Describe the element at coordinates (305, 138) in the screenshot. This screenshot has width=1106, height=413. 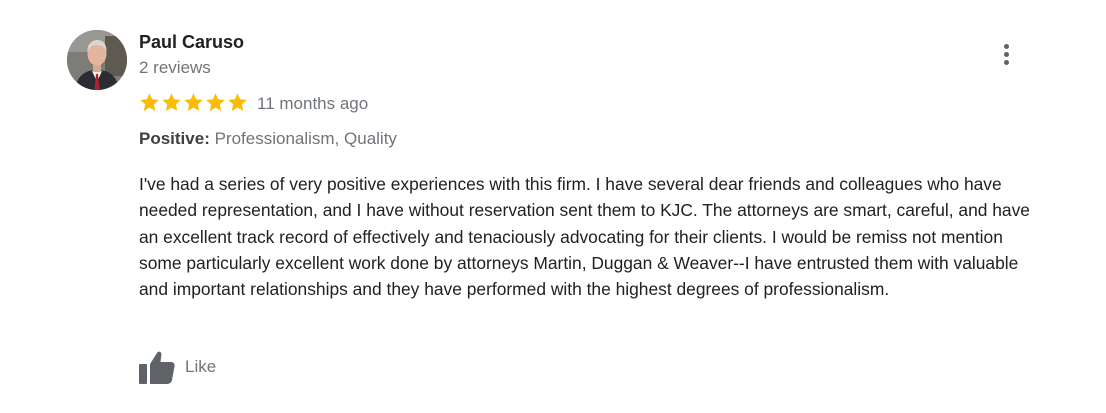
I see `attributes-value: Professionalism, Quality` at that location.